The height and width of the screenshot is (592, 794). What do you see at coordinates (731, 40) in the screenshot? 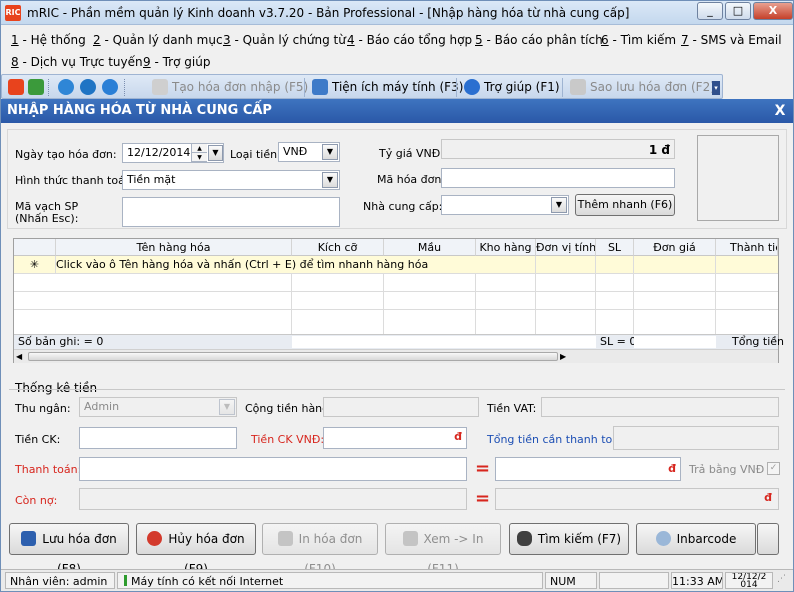
I see `menu-sms-email: 7 - SMS và Email` at bounding box center [731, 40].